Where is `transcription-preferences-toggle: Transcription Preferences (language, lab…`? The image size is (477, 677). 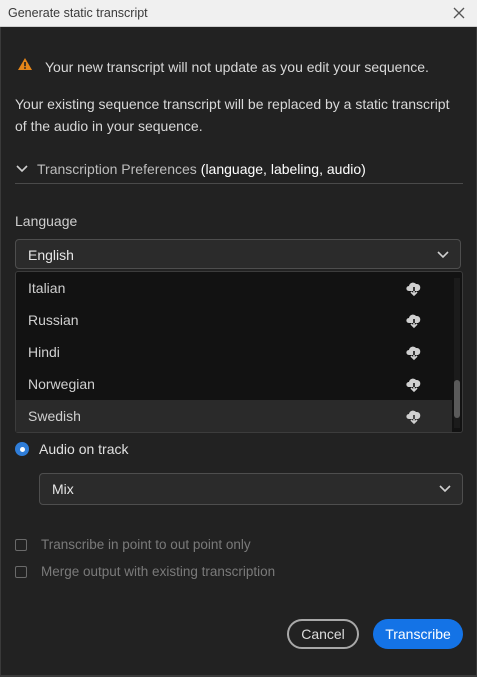
transcription-preferences-toggle: Transcription Preferences (language, lab… is located at coordinates (190, 169).